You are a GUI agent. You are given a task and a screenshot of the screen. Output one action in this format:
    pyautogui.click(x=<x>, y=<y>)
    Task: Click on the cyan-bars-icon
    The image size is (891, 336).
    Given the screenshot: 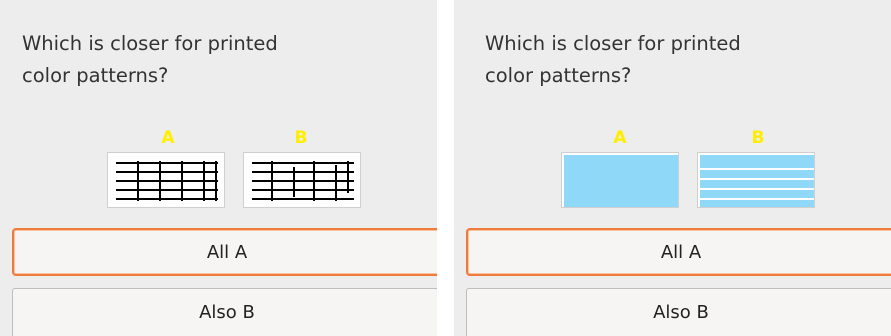 What is the action you would take?
    pyautogui.click(x=757, y=181)
    